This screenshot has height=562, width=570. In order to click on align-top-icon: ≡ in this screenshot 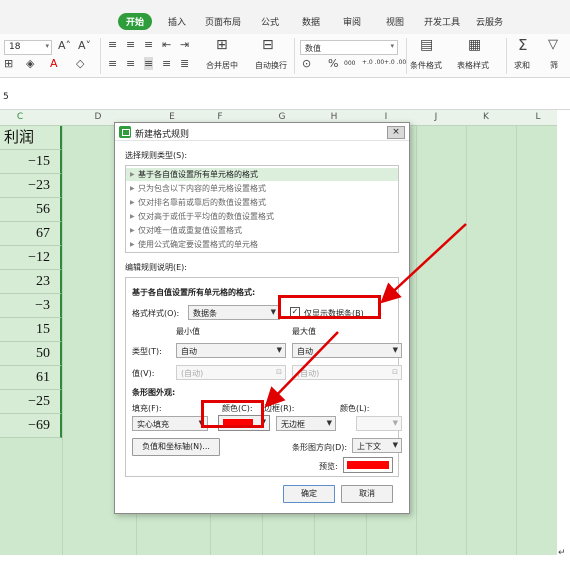, I will do `click(112, 44)`.